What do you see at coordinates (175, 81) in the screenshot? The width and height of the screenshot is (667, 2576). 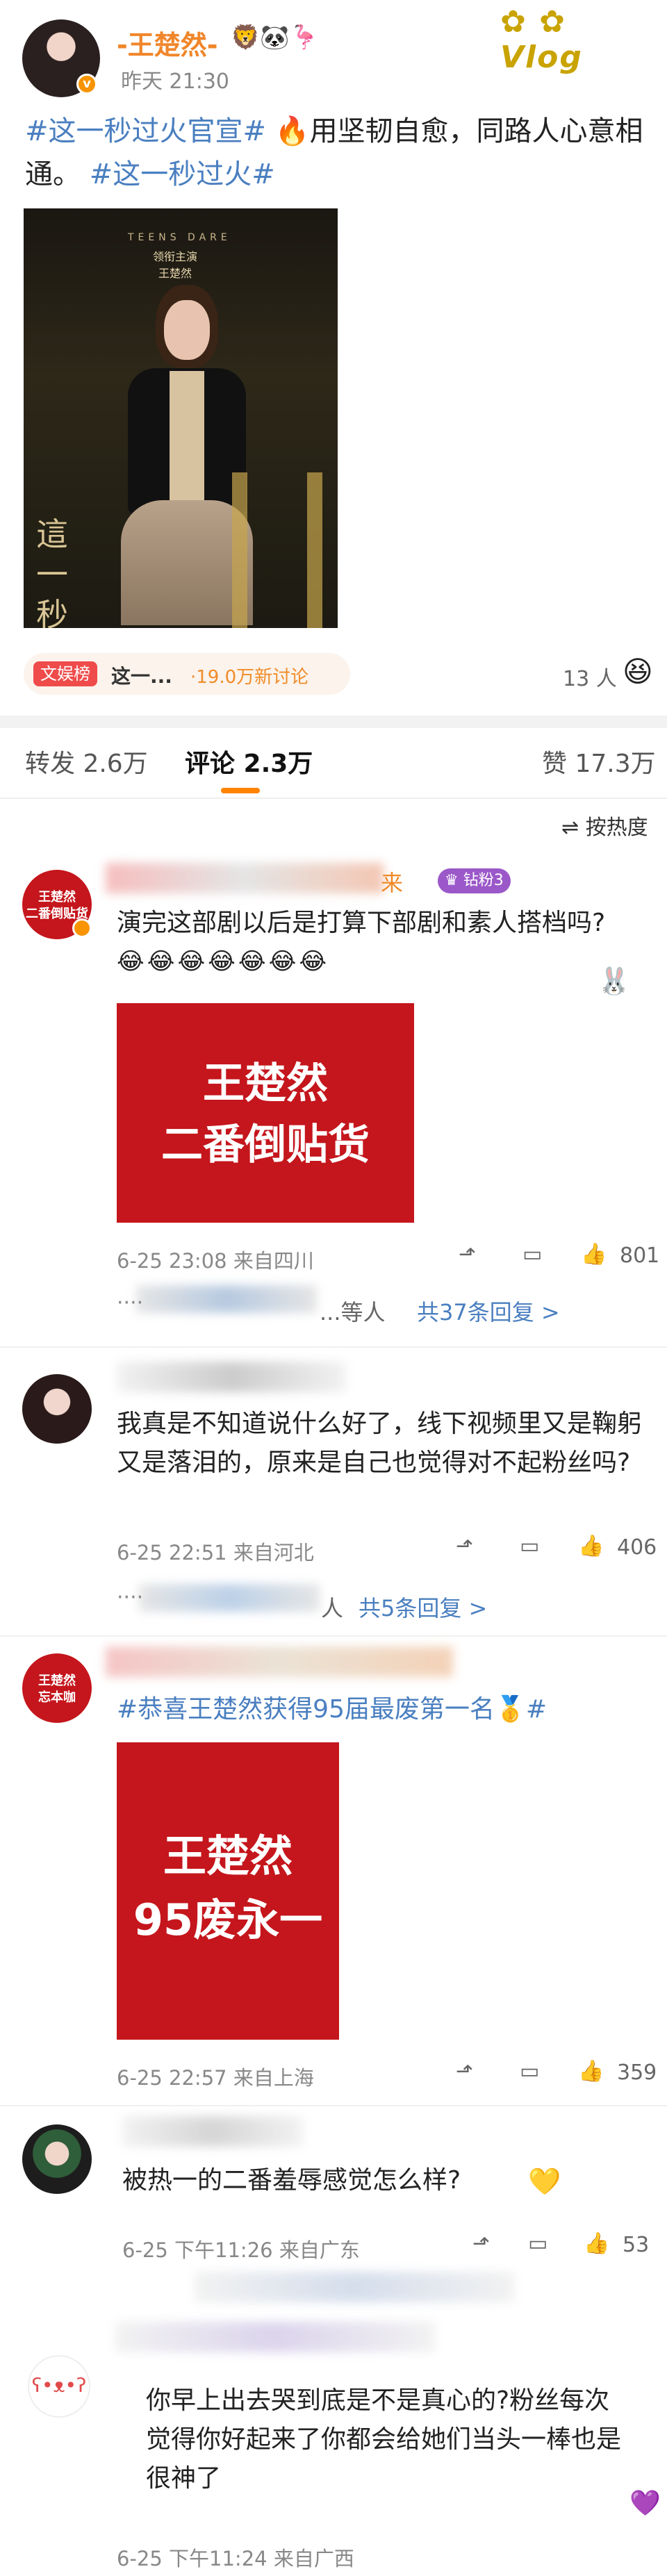 I see `post-time: 昨天 21:30` at bounding box center [175, 81].